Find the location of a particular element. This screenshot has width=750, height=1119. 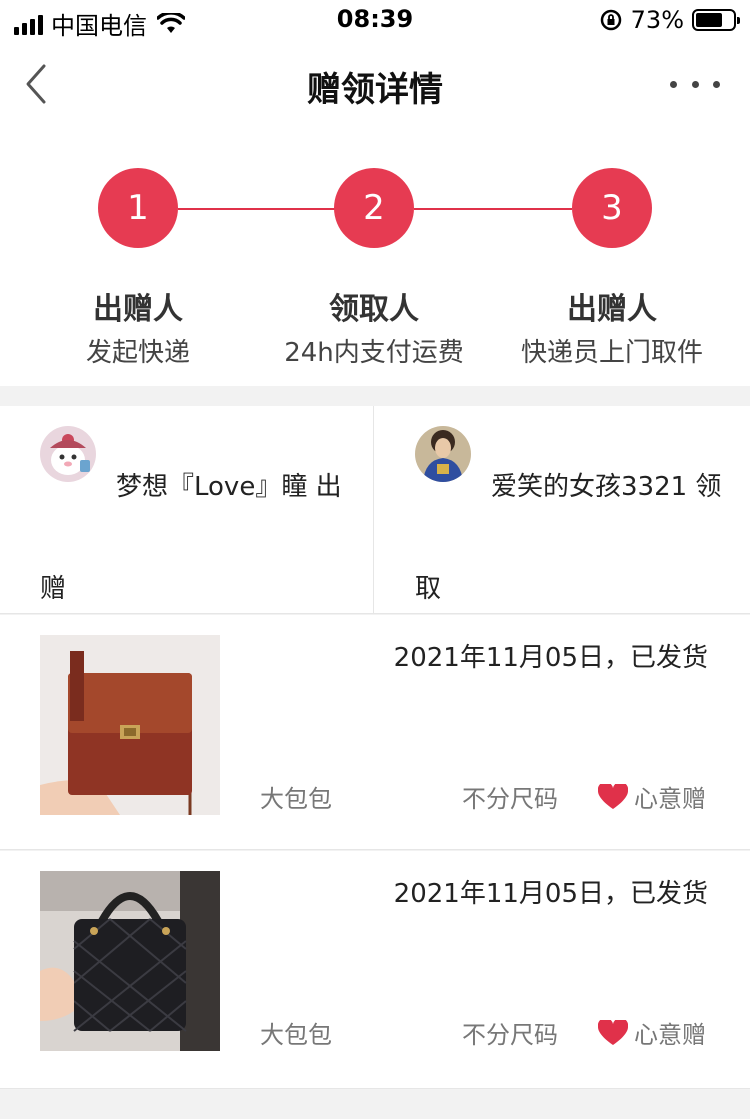

step-2-number: 2 is located at coordinates (374, 208).